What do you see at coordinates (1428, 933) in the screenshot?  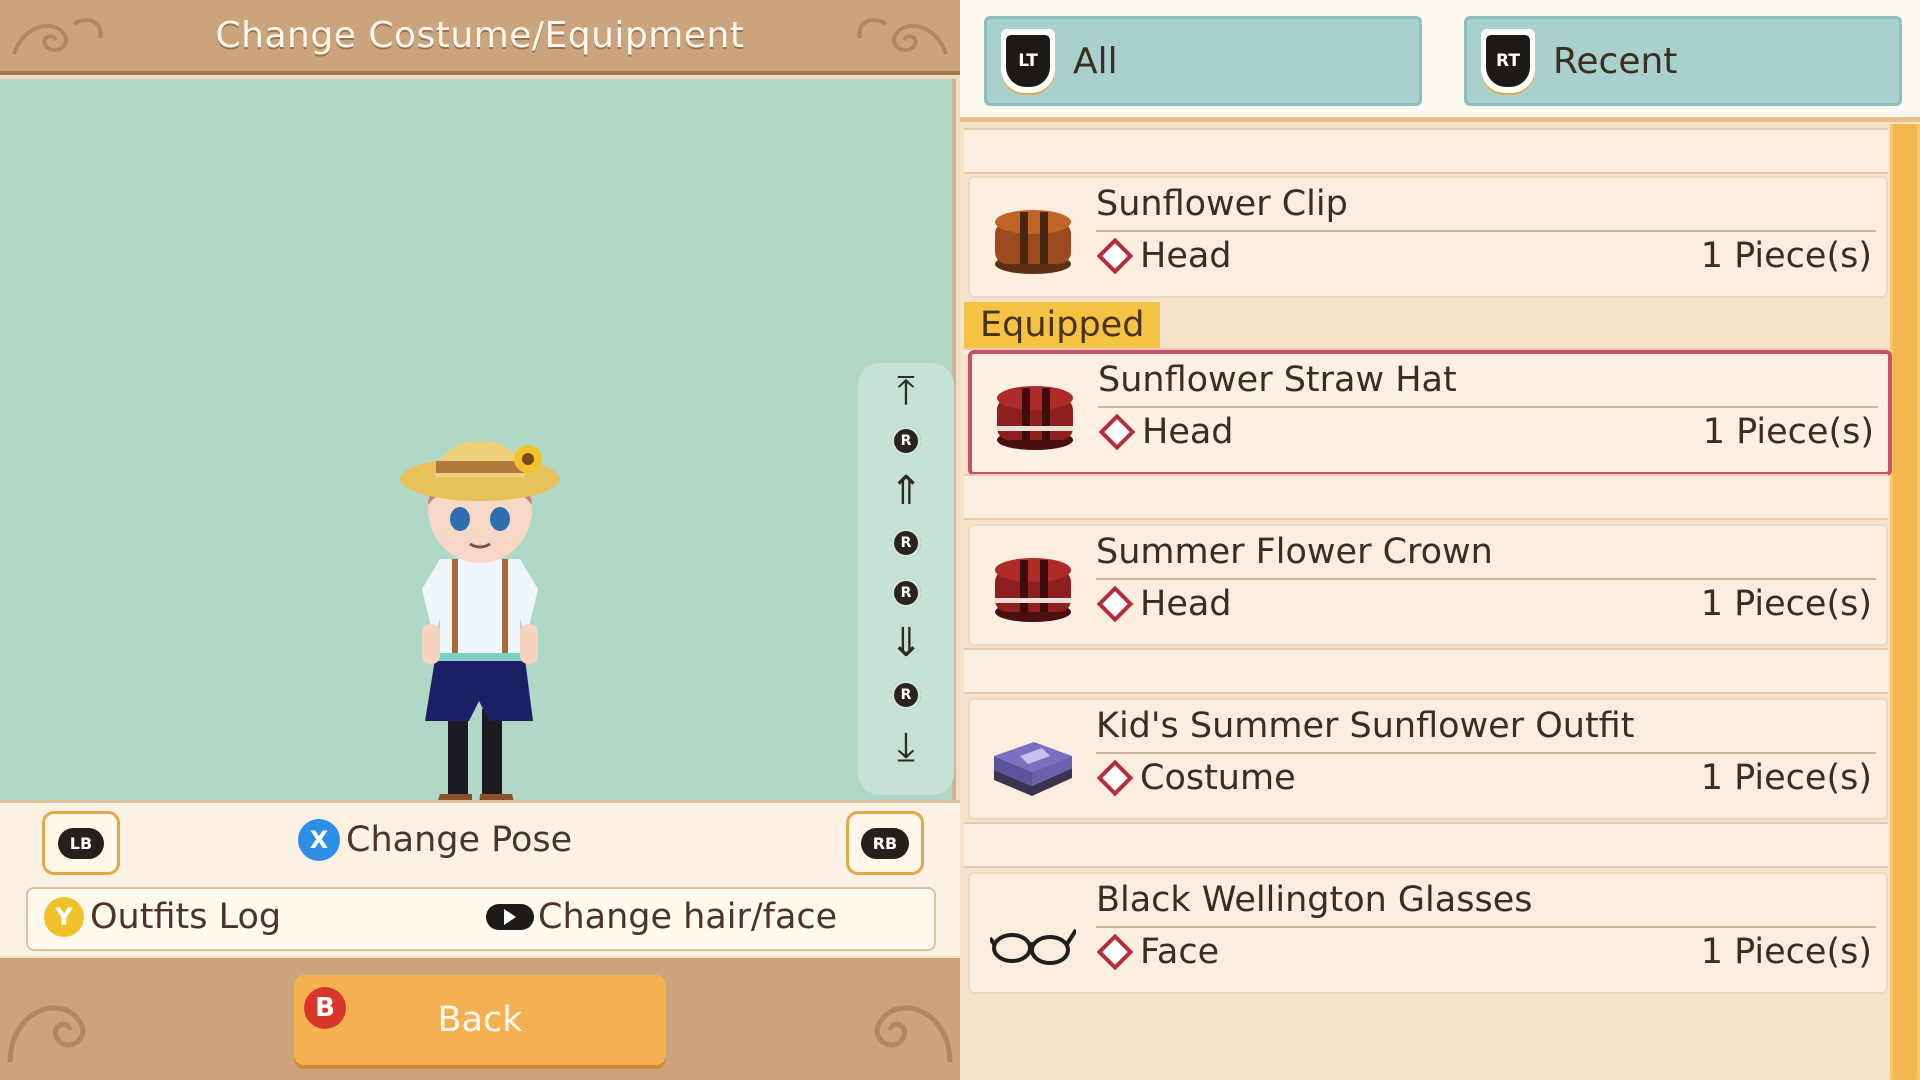 I see `list-item: Black Wellington Glasses Face 1 Piece(s)` at bounding box center [1428, 933].